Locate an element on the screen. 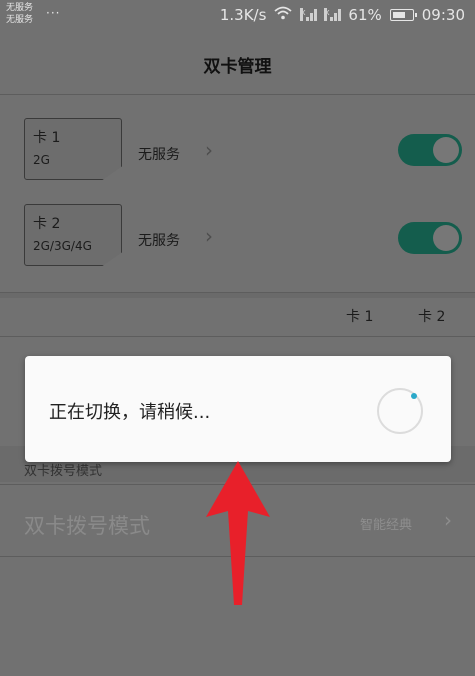 The image size is (475, 676). battery-icon is located at coordinates (403, 15).